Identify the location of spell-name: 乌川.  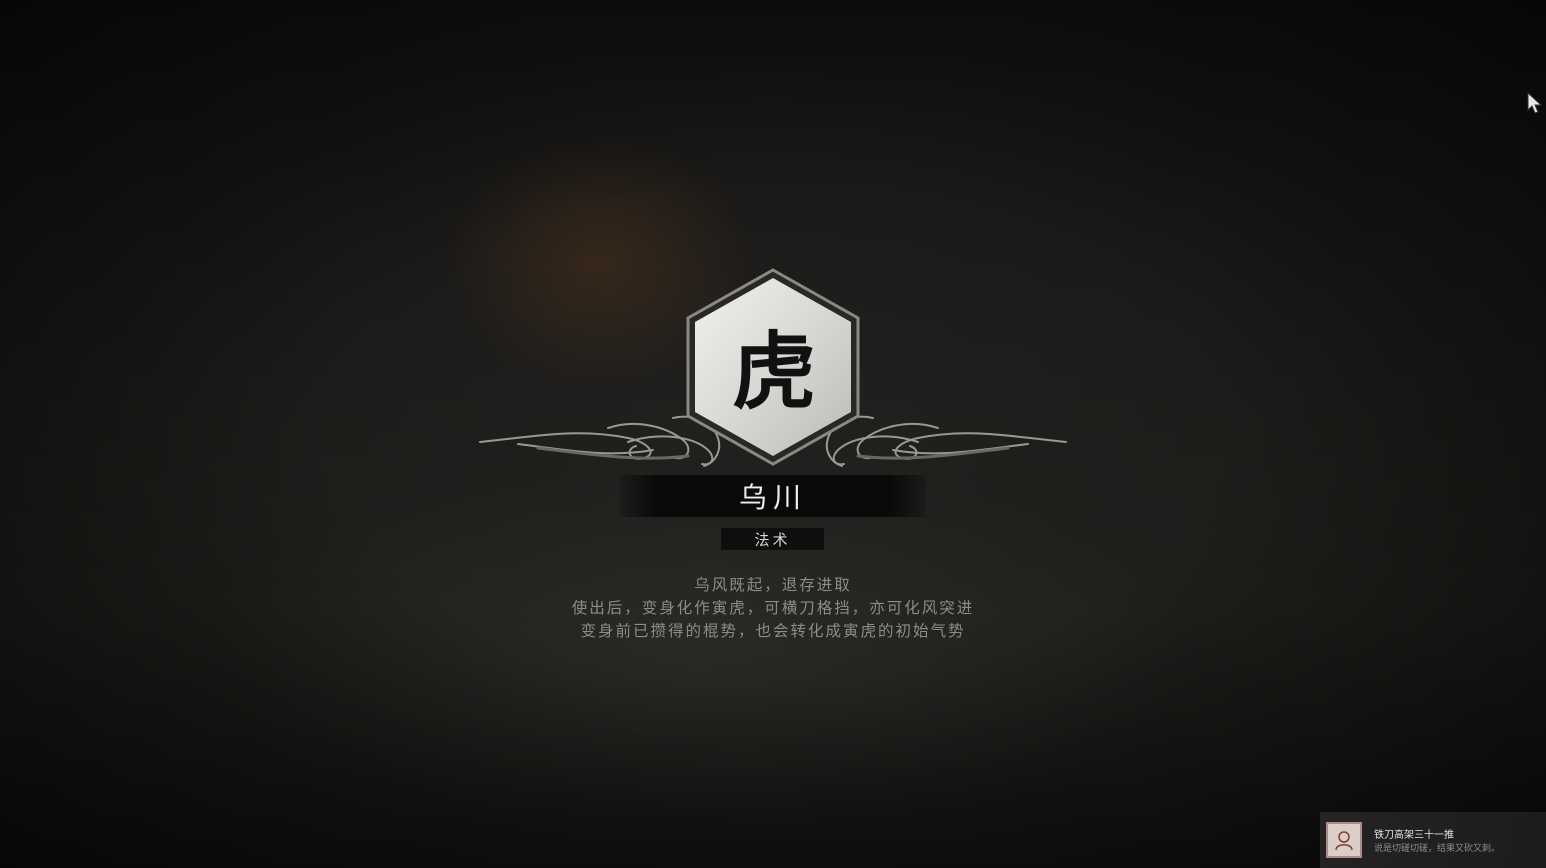
(772, 497).